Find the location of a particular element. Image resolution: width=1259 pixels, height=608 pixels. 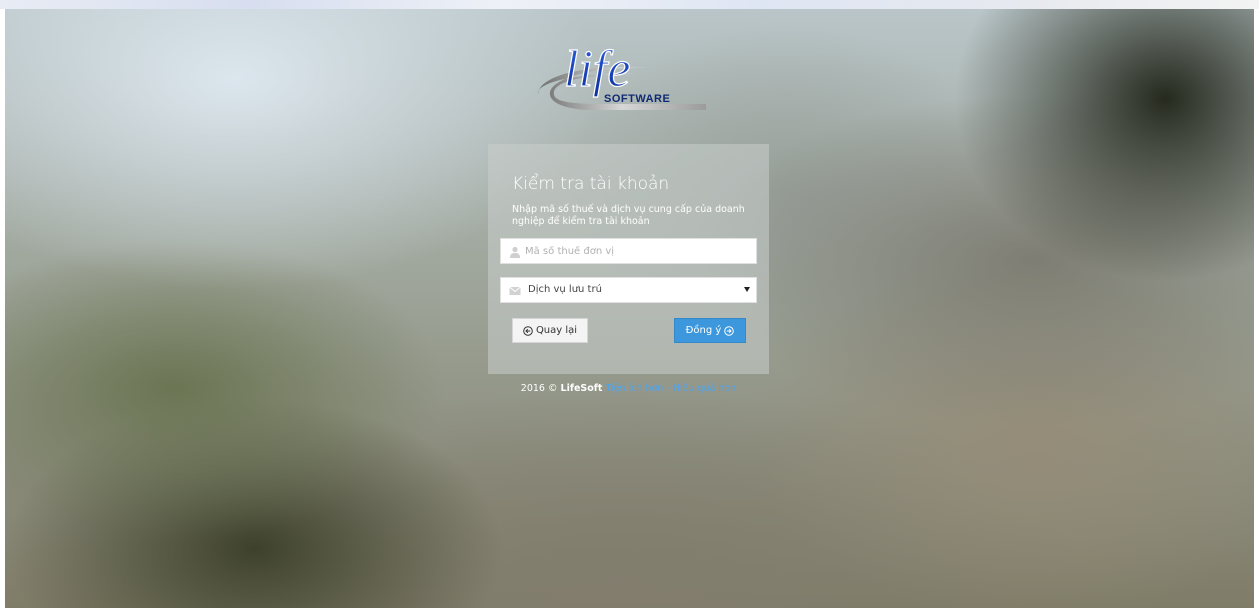

submit-button: Đồng ý is located at coordinates (710, 330).